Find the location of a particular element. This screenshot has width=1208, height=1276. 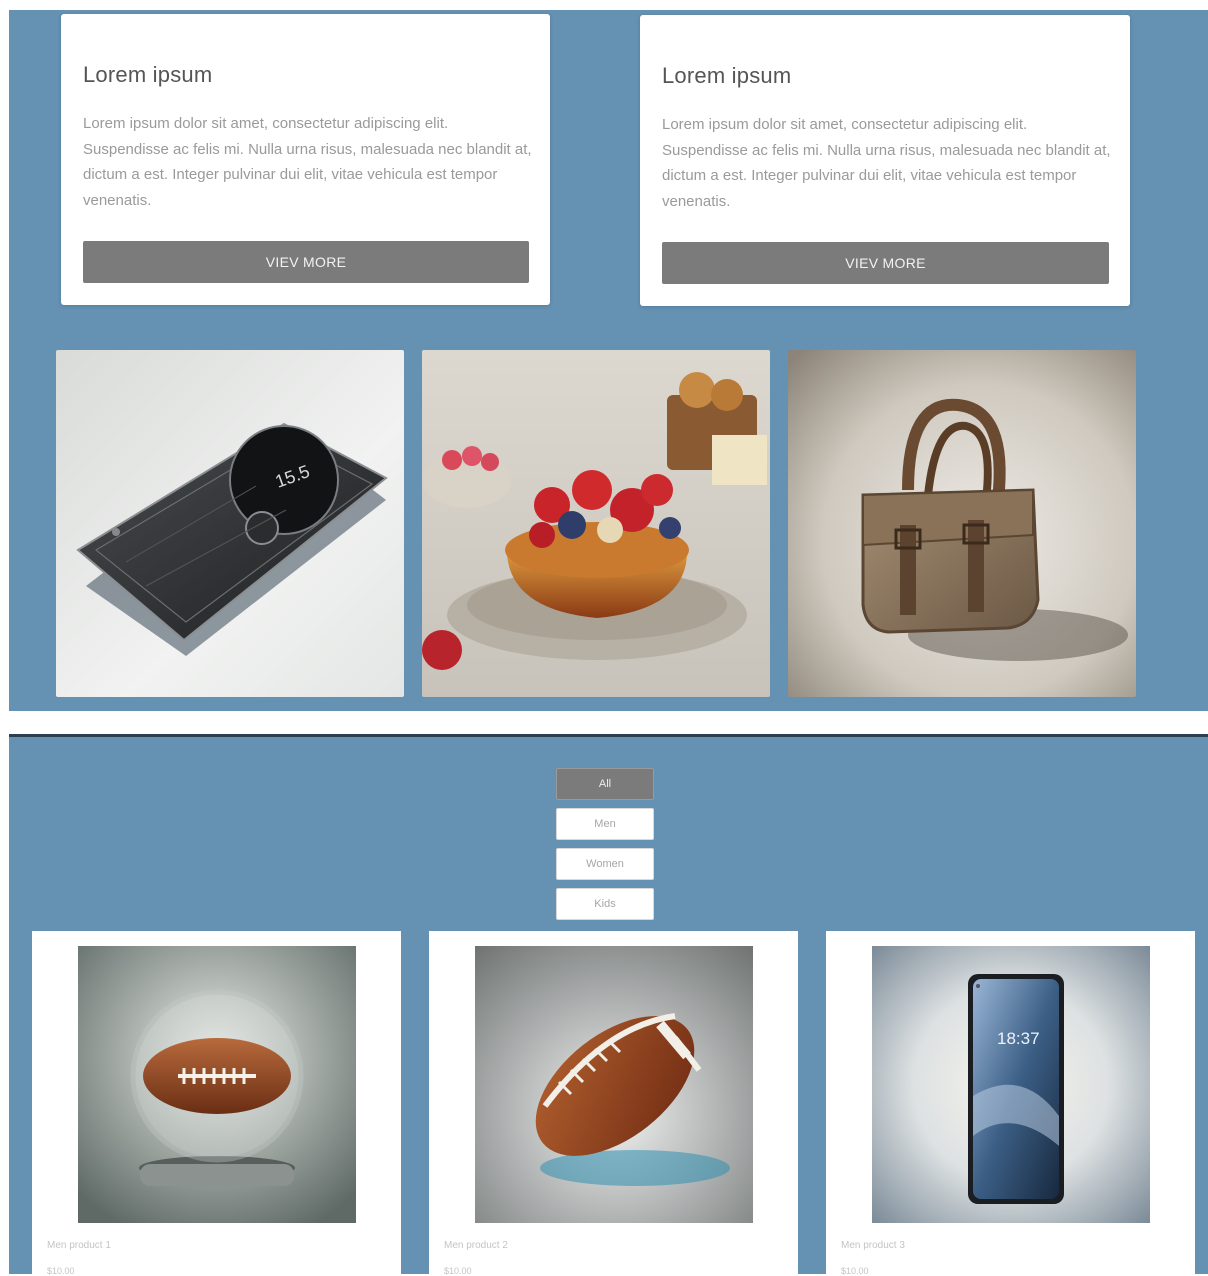

filter-kids-button: Kids is located at coordinates (605, 904).